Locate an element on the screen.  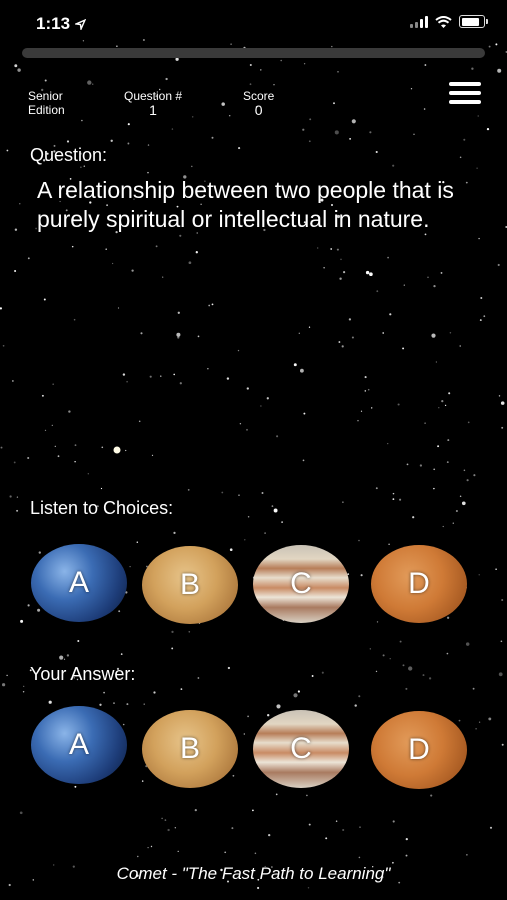
menu-icon is located at coordinates (465, 93).